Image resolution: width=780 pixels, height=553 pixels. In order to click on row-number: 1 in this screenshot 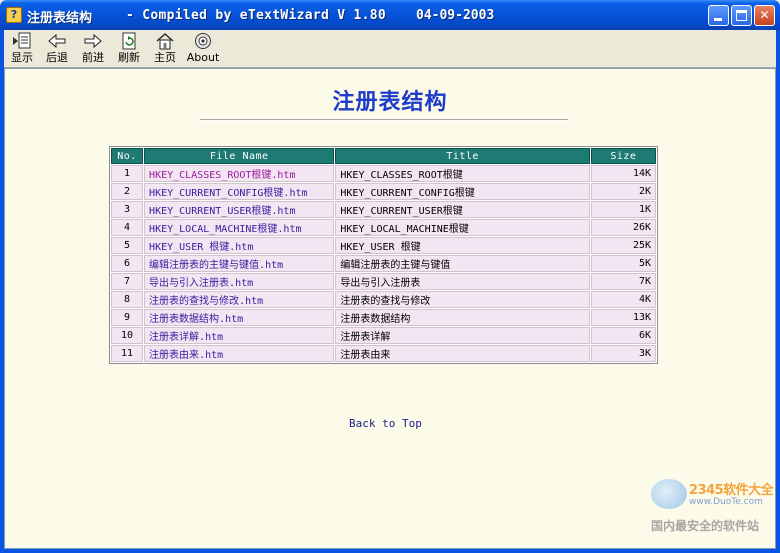, I will do `click(127, 173)`.